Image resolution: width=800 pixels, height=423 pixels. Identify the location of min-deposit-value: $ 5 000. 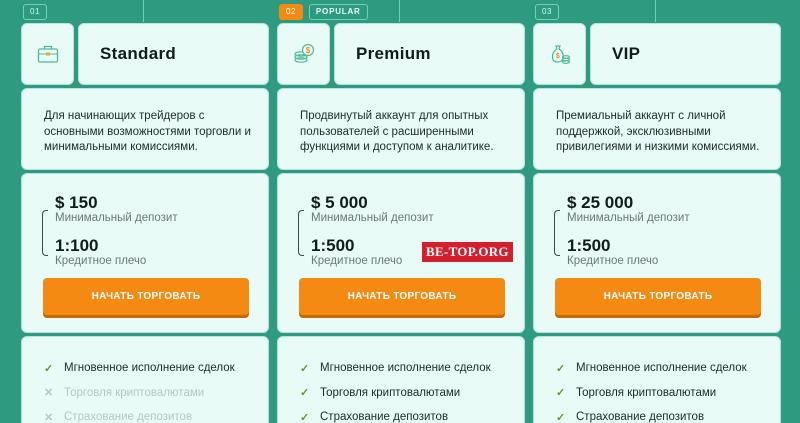
(339, 202).